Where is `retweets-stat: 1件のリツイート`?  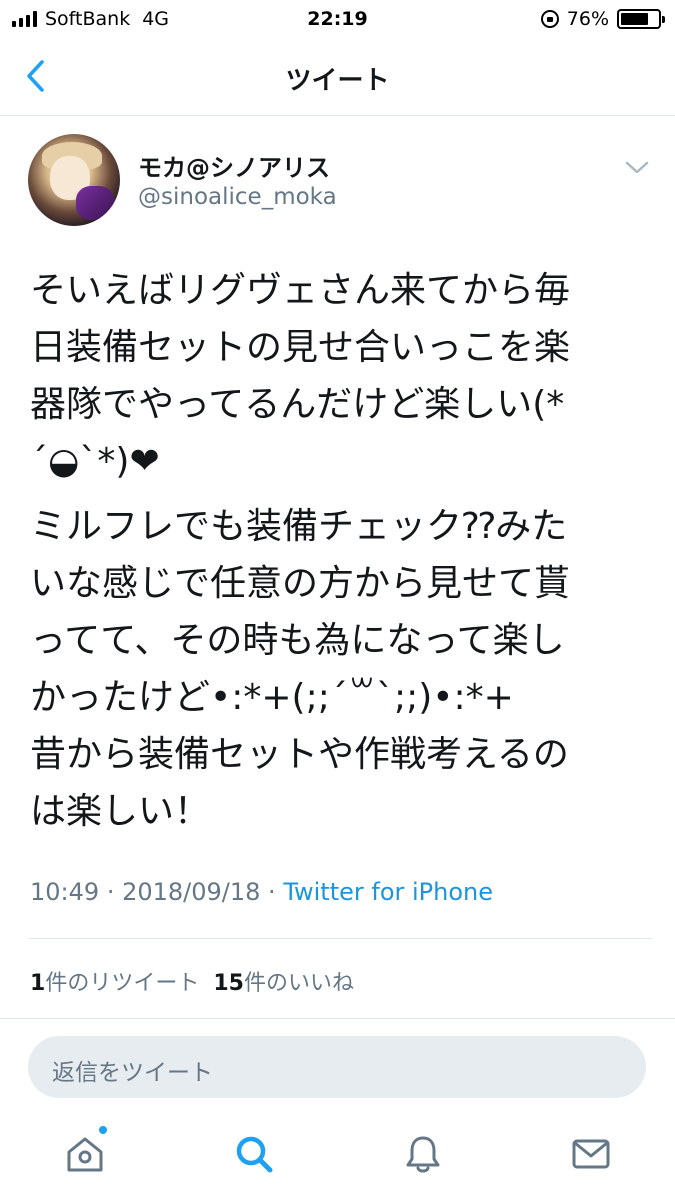 retweets-stat: 1件のリツイート is located at coordinates (114, 983).